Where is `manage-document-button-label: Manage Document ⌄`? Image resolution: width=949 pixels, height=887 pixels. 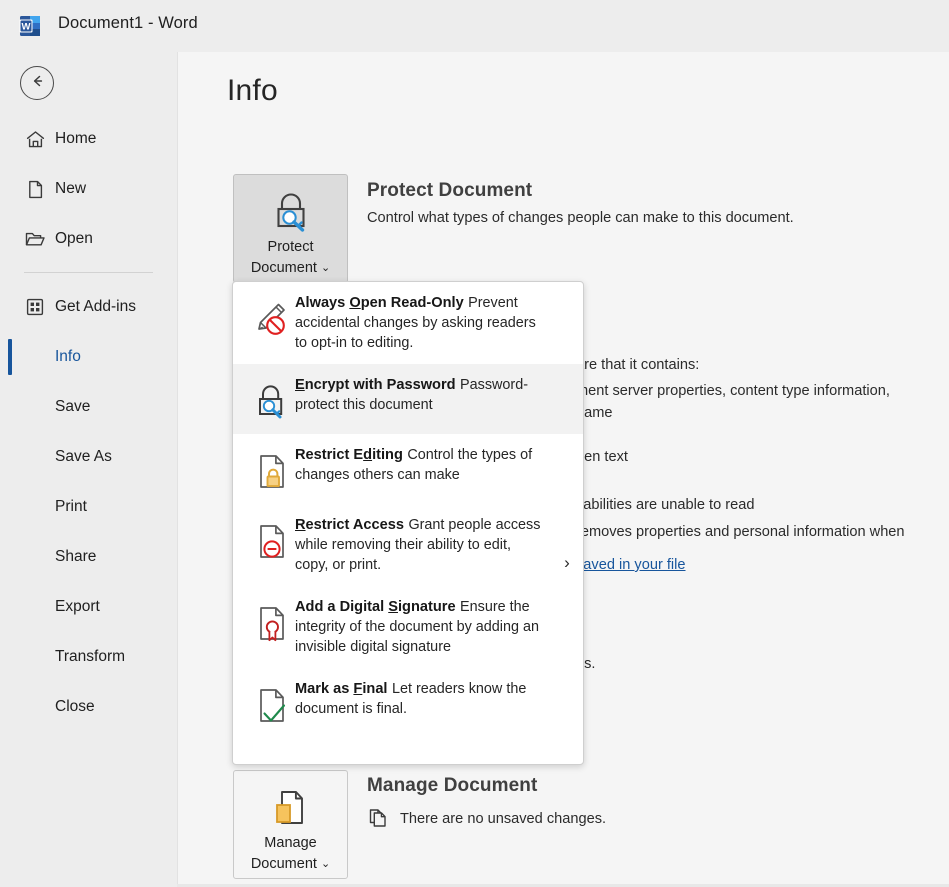 manage-document-button-label: Manage Document ⌄ is located at coordinates (290, 854).